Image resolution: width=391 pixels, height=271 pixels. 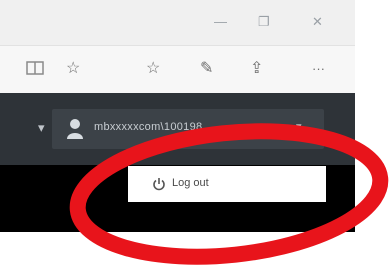 I want to click on logout-menu-item: Log out, so click(x=227, y=184).